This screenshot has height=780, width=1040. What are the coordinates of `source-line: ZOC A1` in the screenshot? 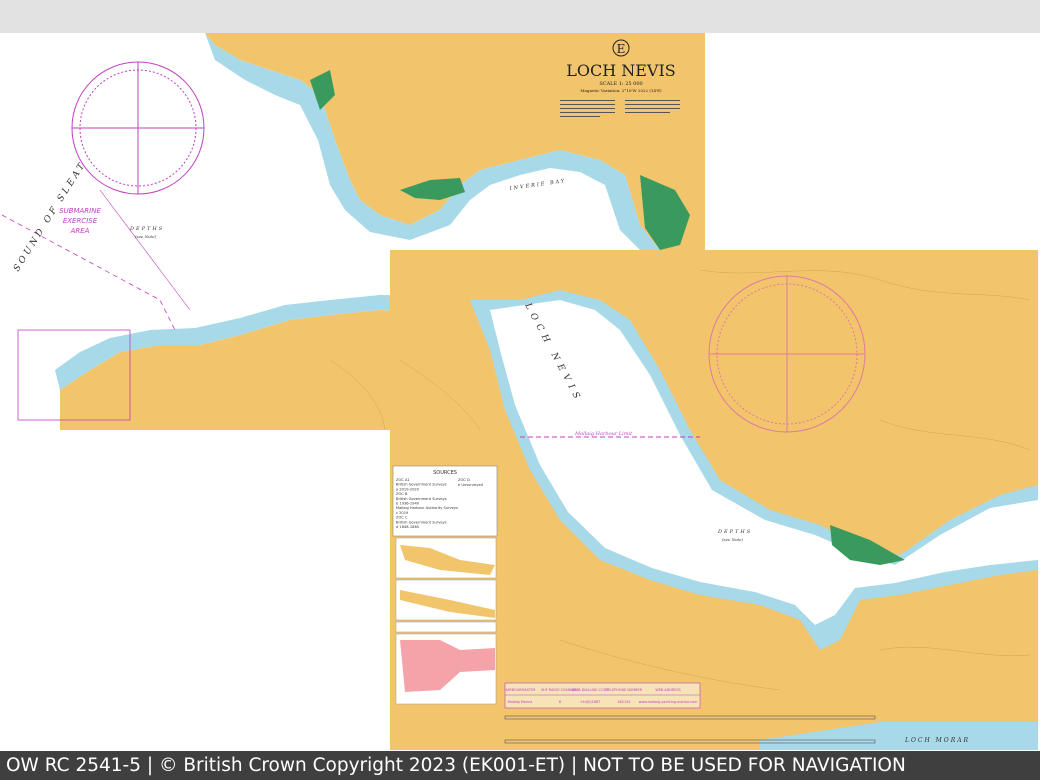 It's located at (403, 480).